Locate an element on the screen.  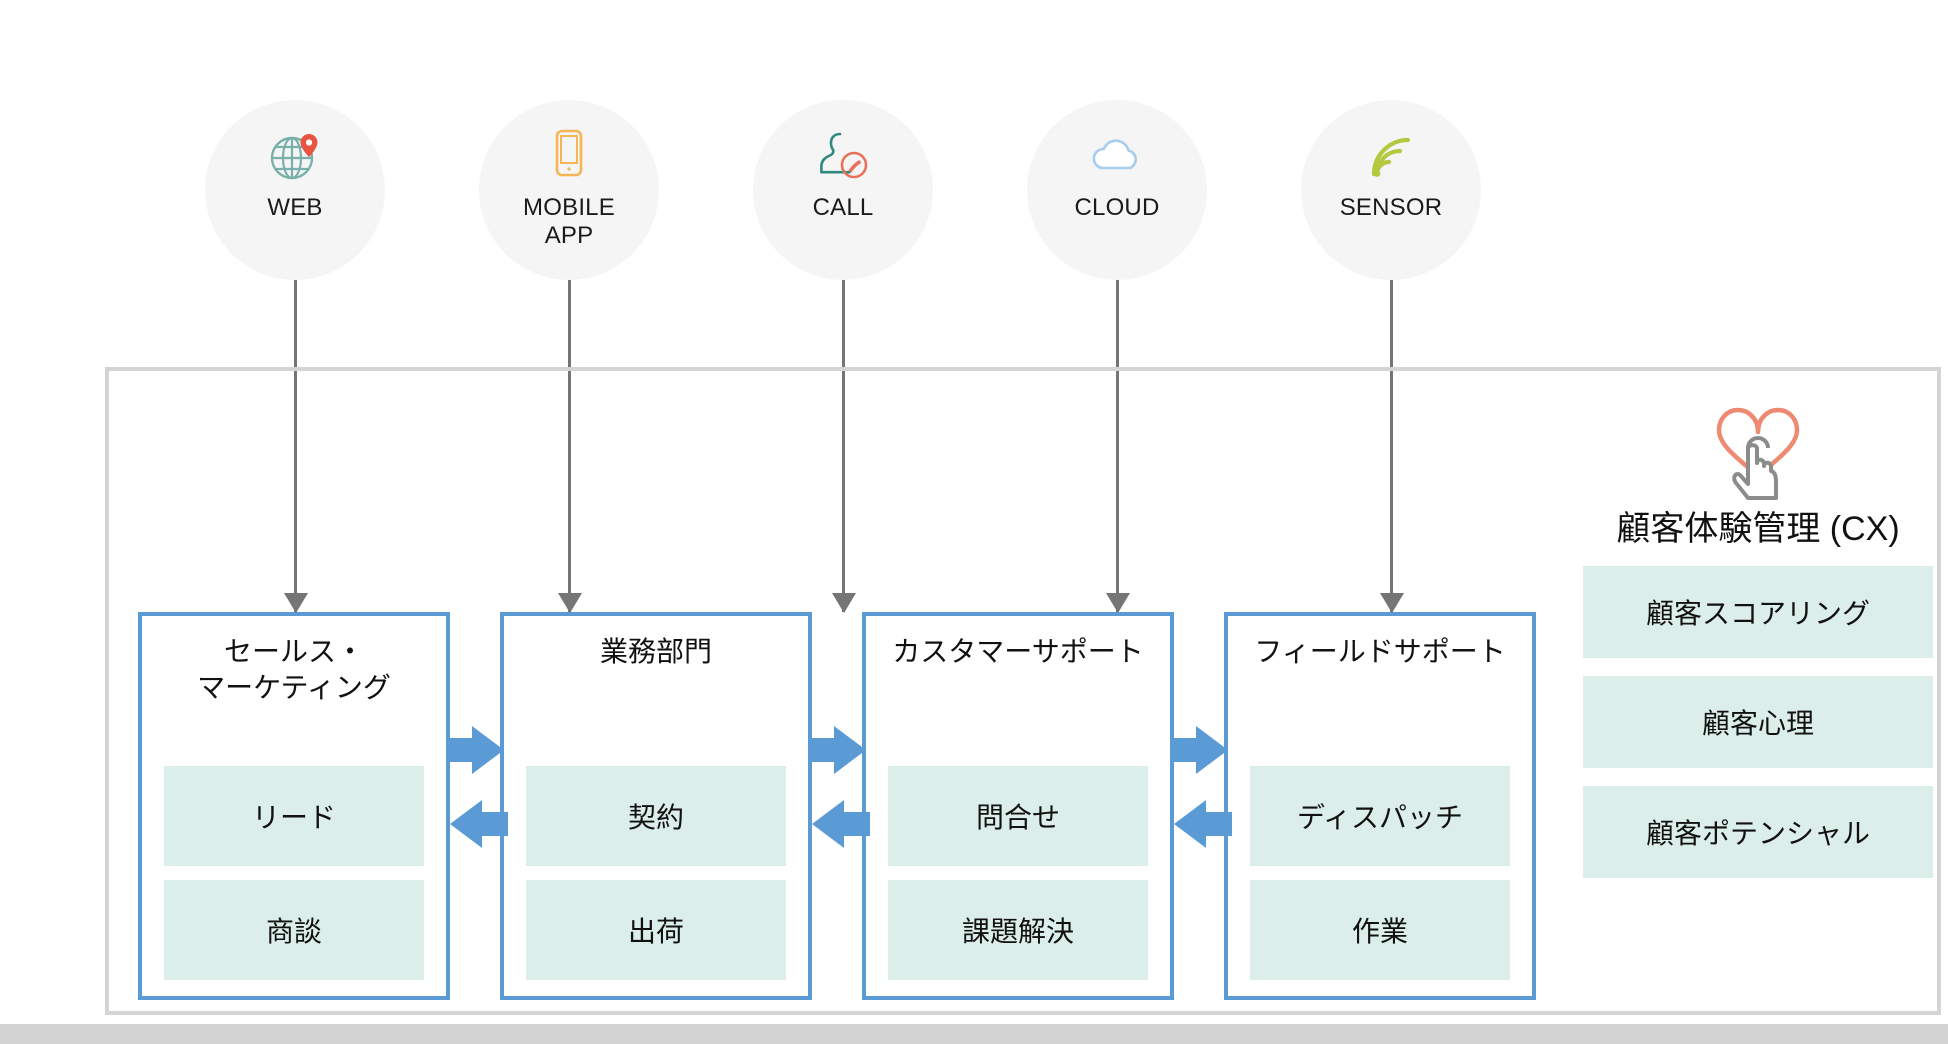
channel-label: CLOUD is located at coordinates (1117, 207).